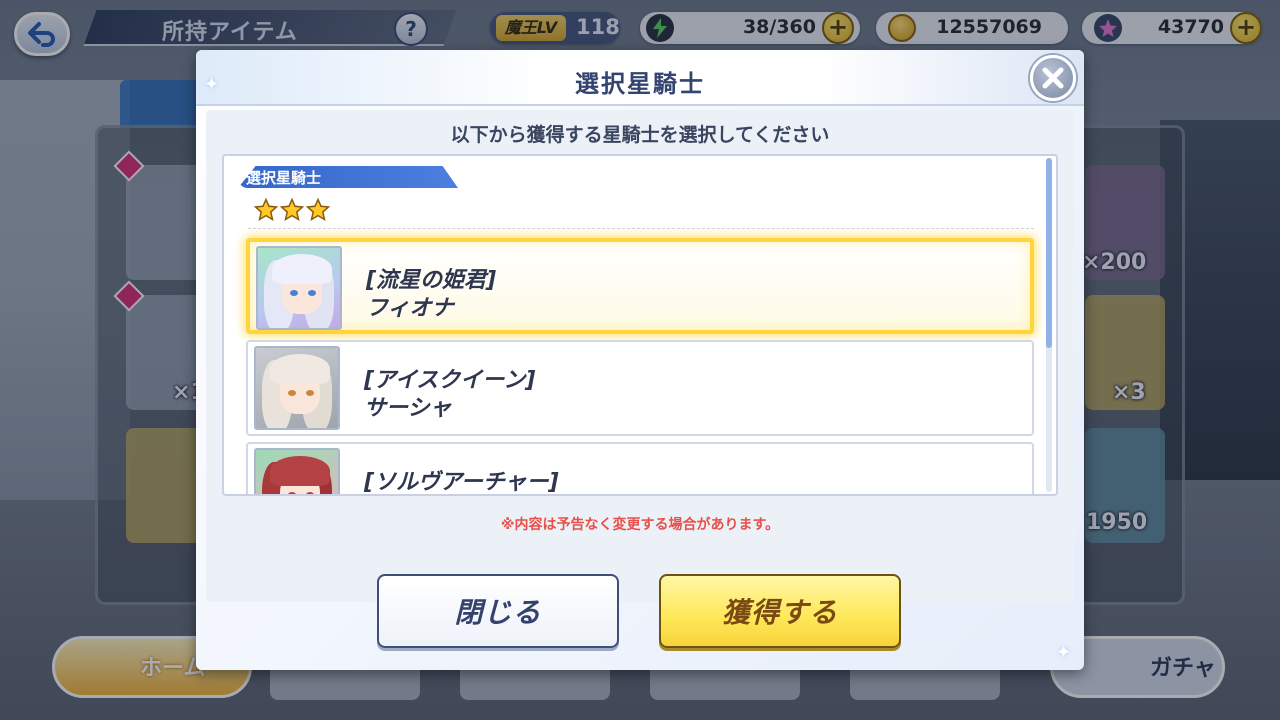 The height and width of the screenshot is (720, 1280). Describe the element at coordinates (640, 286) in the screenshot. I see `character-row-fiona: [流星の姫君] フィオナ` at that location.